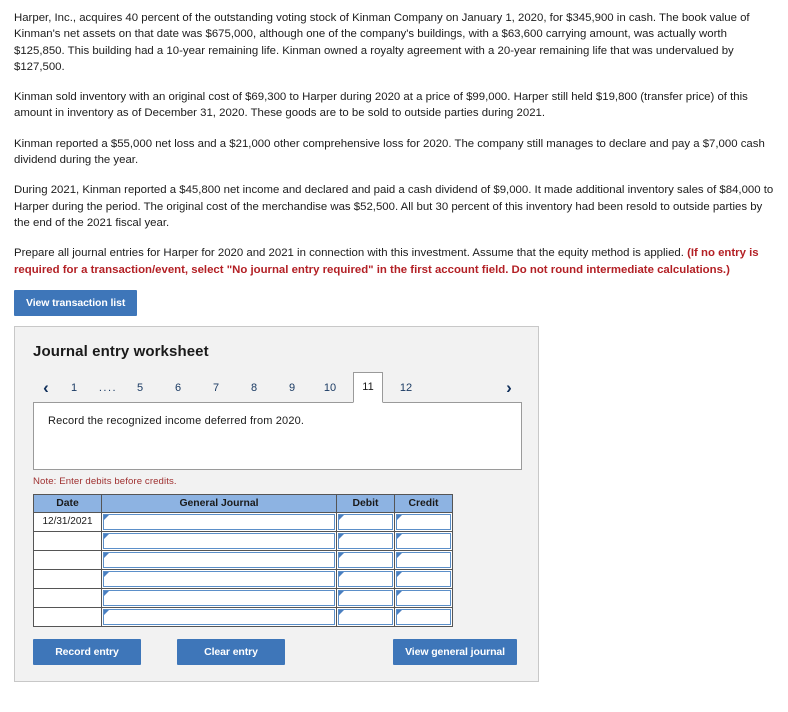  I want to click on journal-table-header-row: Date General Journal Debit Credit, so click(243, 503).